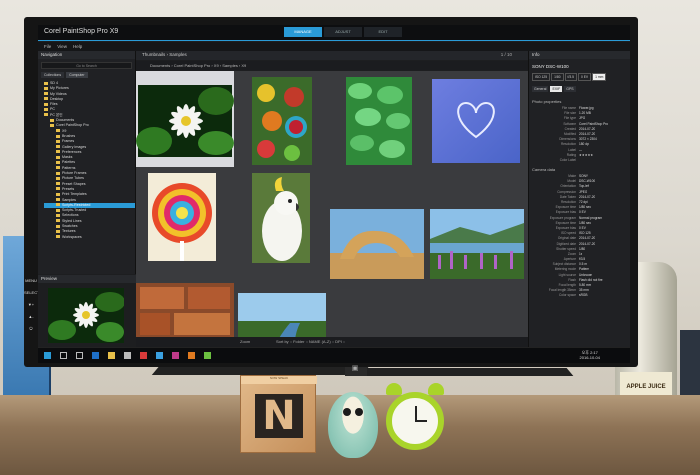 The image size is (700, 475). I want to click on breadcrumb-thumbnails: Thumbnails, so click(153, 54).